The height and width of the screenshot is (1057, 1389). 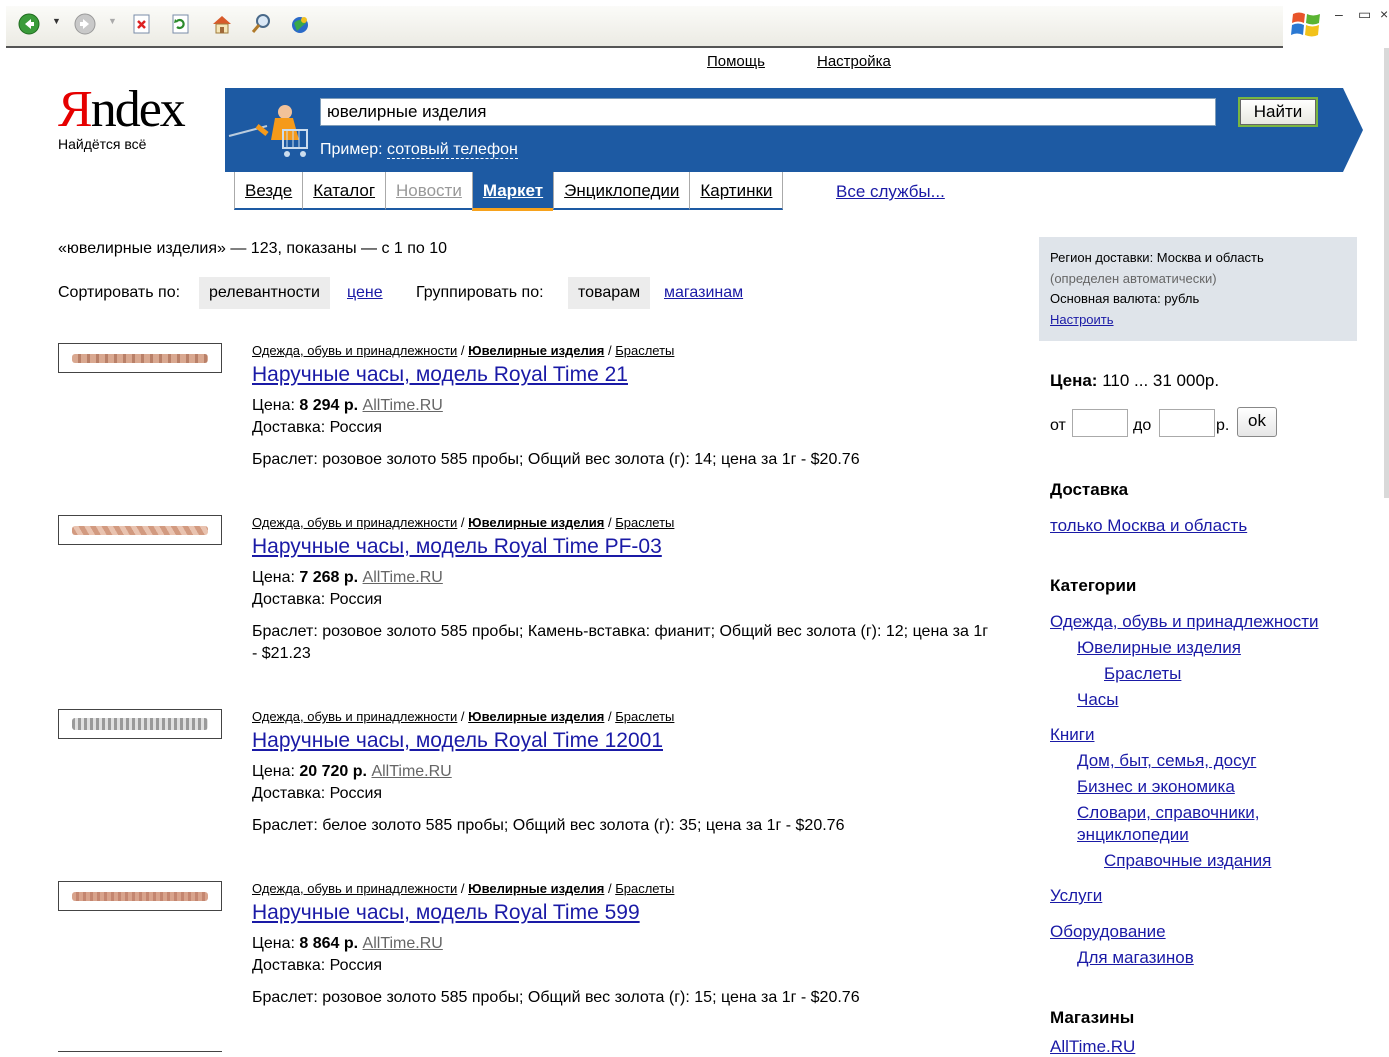 I want to click on currency-line: Основная валюта: рубль, so click(x=1125, y=298).